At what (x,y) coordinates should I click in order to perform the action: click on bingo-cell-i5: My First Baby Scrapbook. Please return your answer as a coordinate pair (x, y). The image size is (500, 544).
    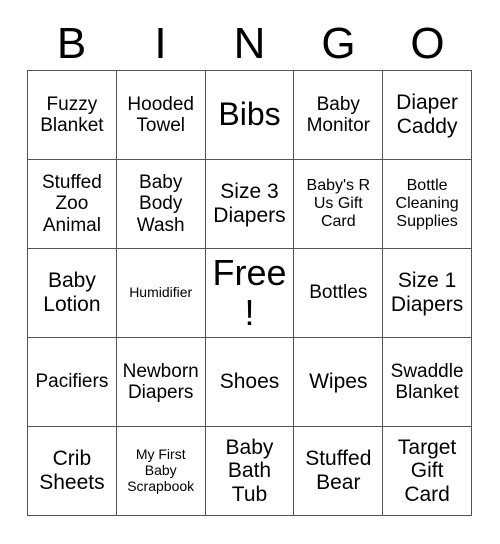
    Looking at the image, I should click on (161, 471).